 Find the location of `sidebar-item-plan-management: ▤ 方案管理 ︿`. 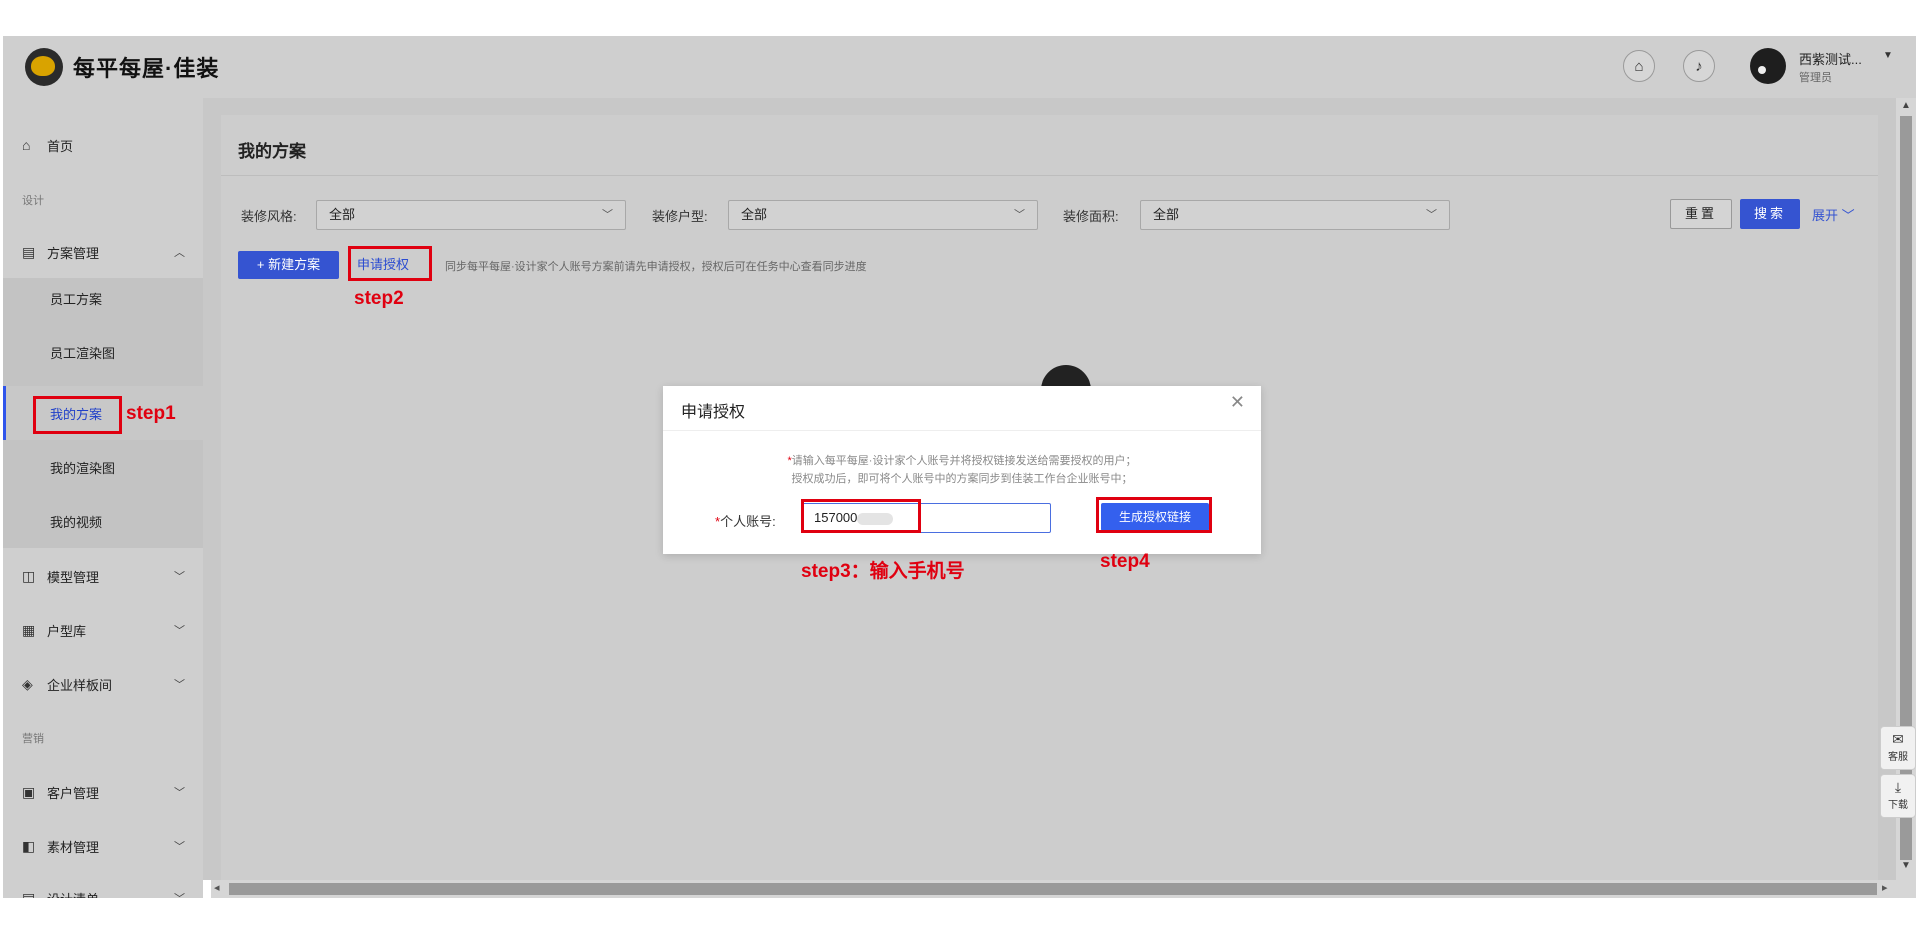

sidebar-item-plan-management: ▤ 方案管理 ︿ is located at coordinates (103, 252).